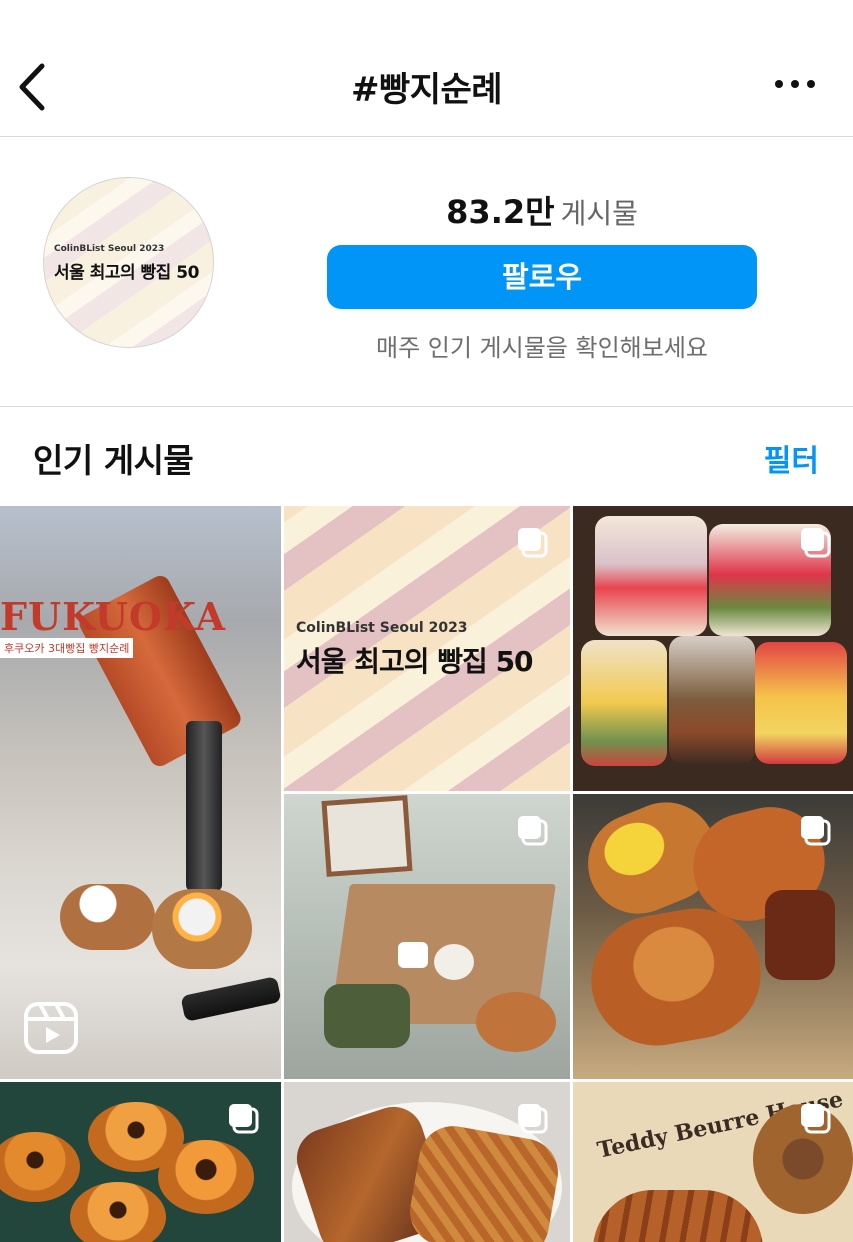 This screenshot has height=1242, width=853. I want to click on overlay-title: 서울 최고의 빵집 50, so click(415, 661).